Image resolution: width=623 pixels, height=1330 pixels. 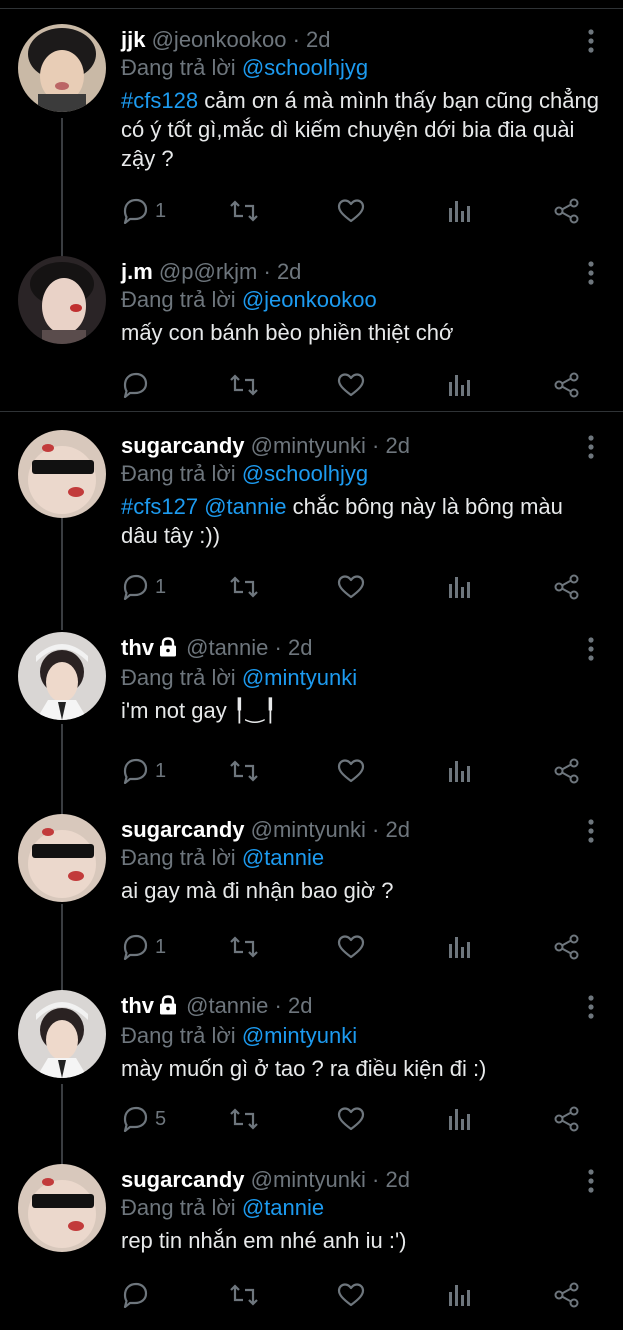 I want to click on tweet-text: i'm not gay ╿‿╿, so click(x=361, y=710).